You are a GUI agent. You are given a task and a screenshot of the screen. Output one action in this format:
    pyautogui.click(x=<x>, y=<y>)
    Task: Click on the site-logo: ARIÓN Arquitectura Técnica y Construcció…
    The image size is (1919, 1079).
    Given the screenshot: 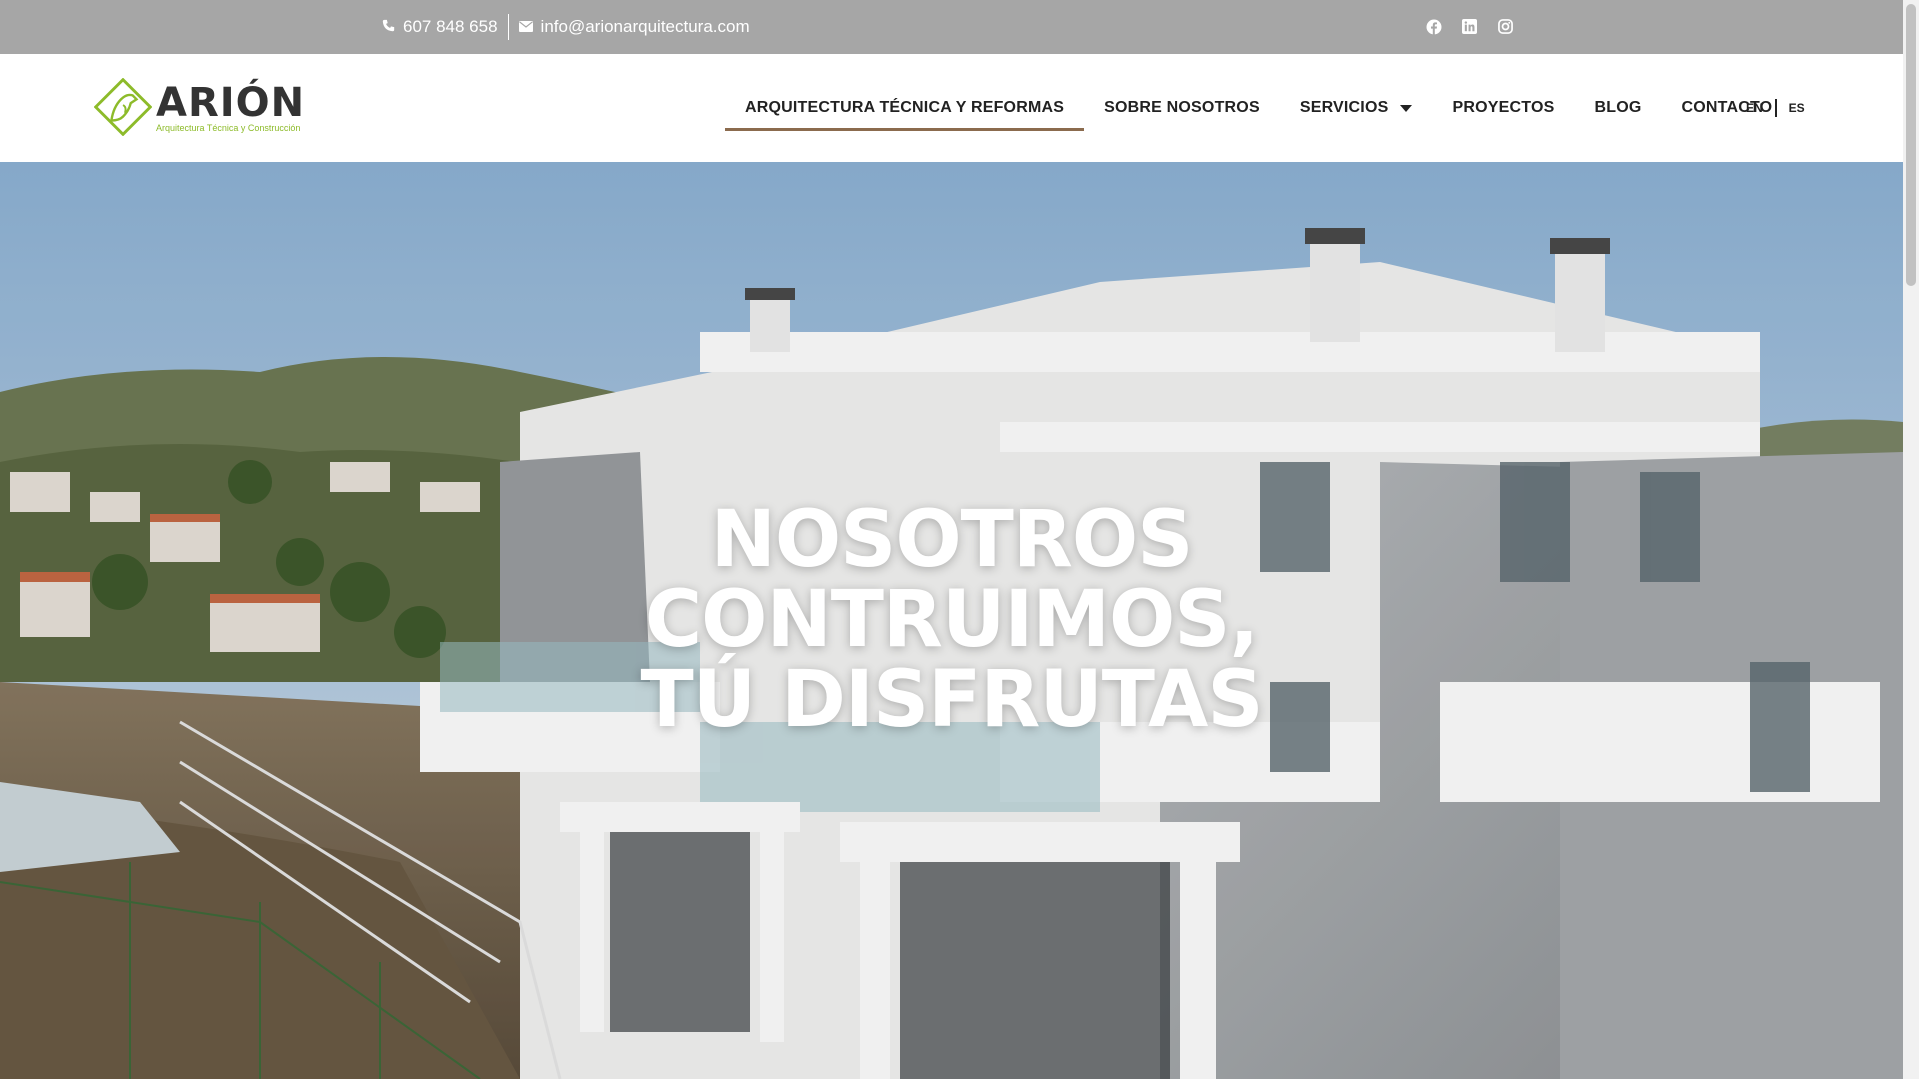 What is the action you would take?
    pyautogui.click(x=199, y=107)
    